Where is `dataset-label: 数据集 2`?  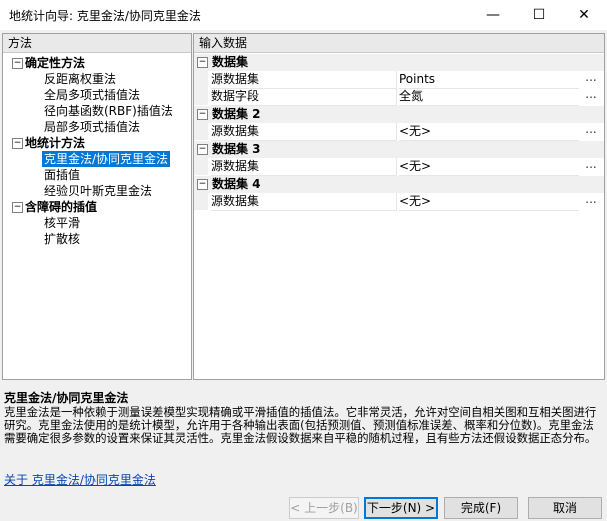 dataset-label: 数据集 2 is located at coordinates (236, 114).